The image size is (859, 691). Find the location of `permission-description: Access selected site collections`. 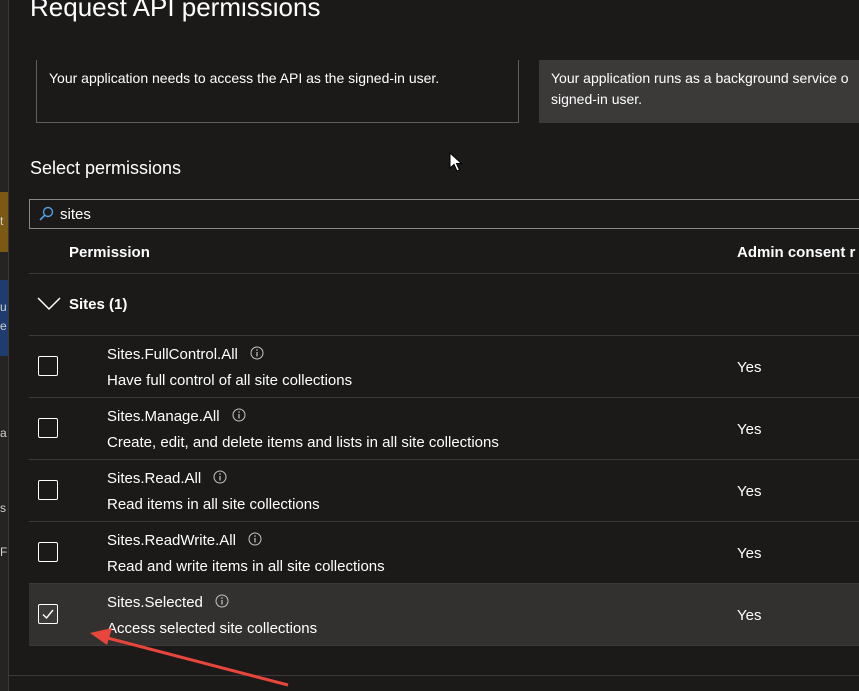

permission-description: Access selected site collections is located at coordinates (212, 628).